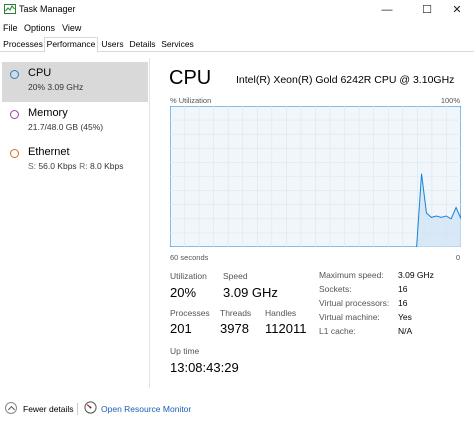 This screenshot has height=424, width=474. What do you see at coordinates (10, 28) in the screenshot?
I see `menu-file: File` at bounding box center [10, 28].